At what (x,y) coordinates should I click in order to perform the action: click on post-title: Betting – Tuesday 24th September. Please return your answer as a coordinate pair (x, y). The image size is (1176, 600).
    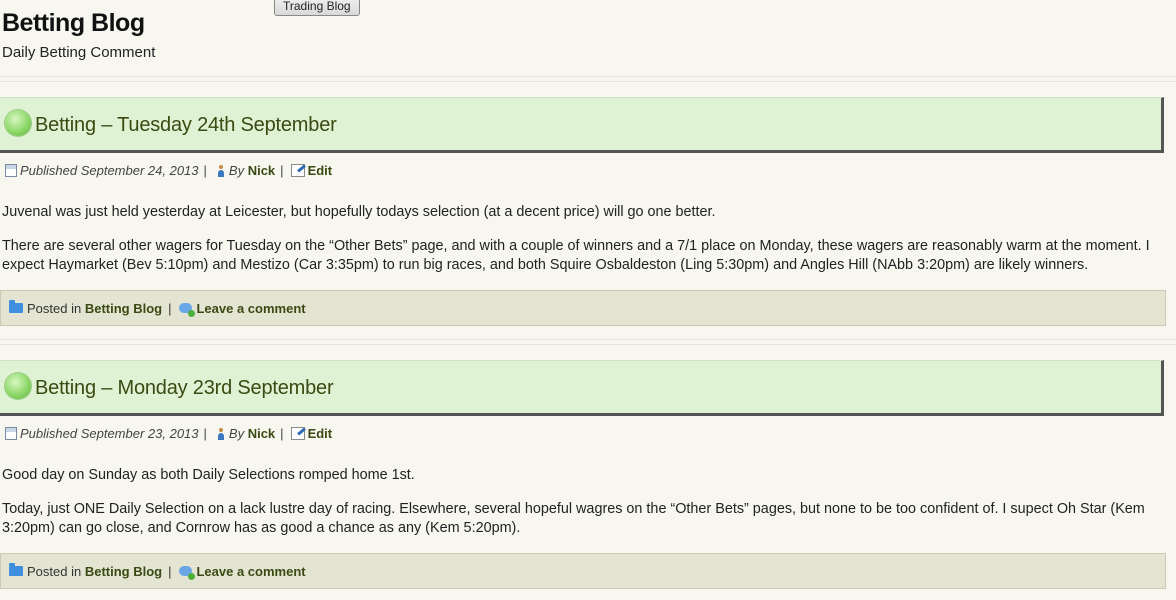
    Looking at the image, I should click on (186, 125).